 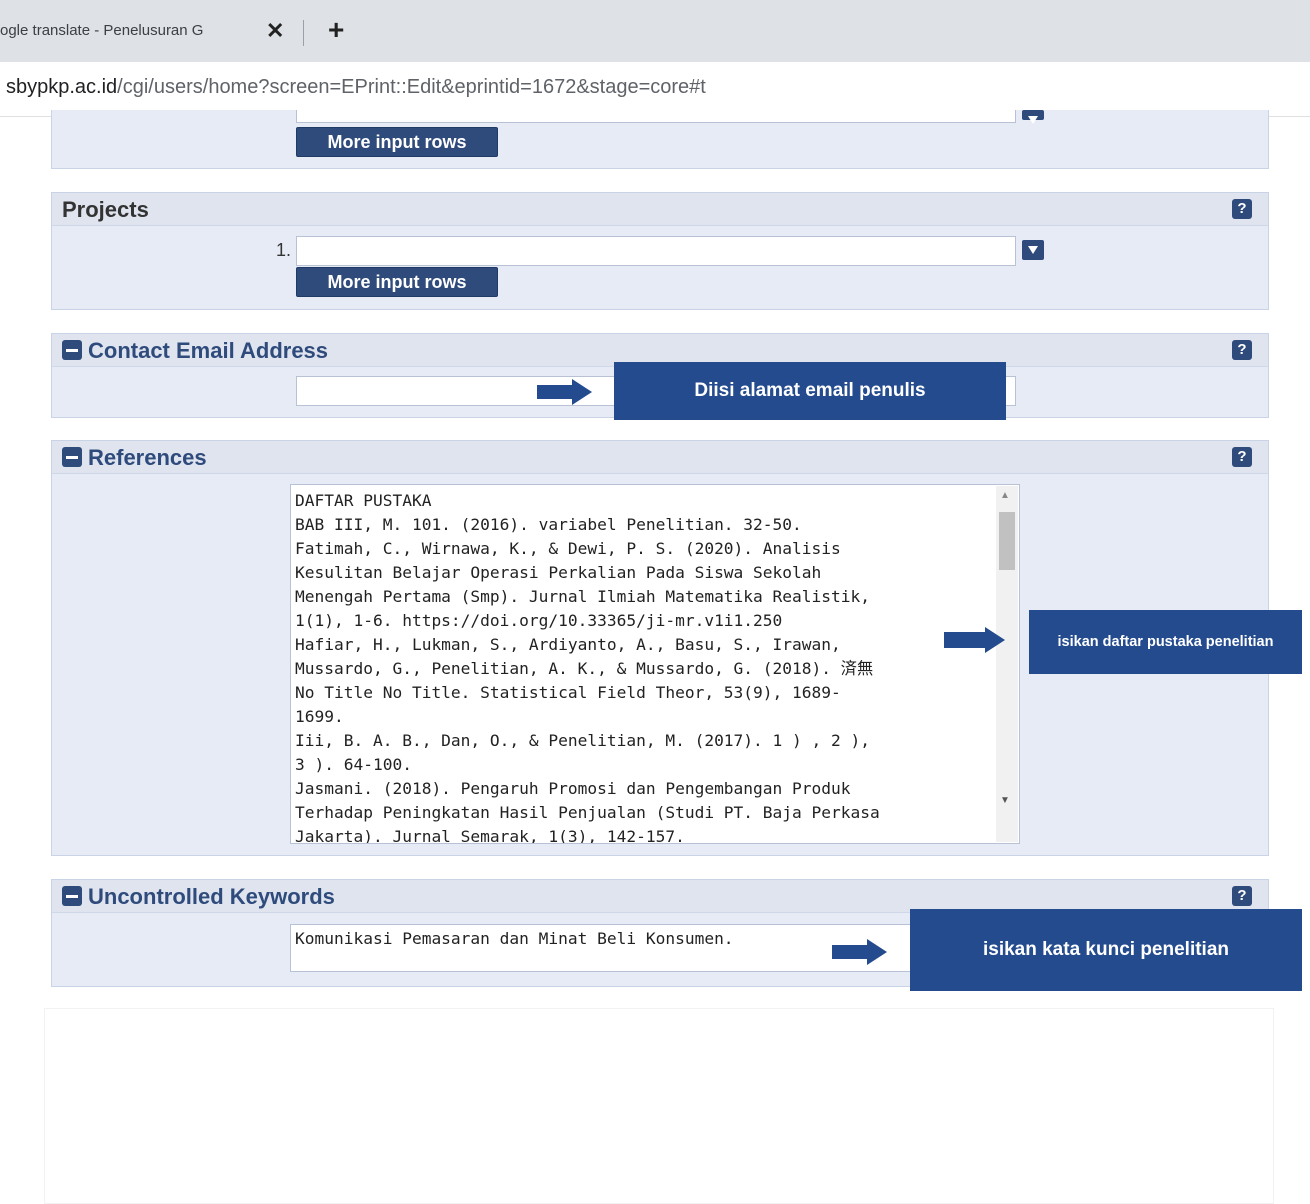 I want to click on references-callout: isikan daftar pustaka penelitian, so click(x=1165, y=642).